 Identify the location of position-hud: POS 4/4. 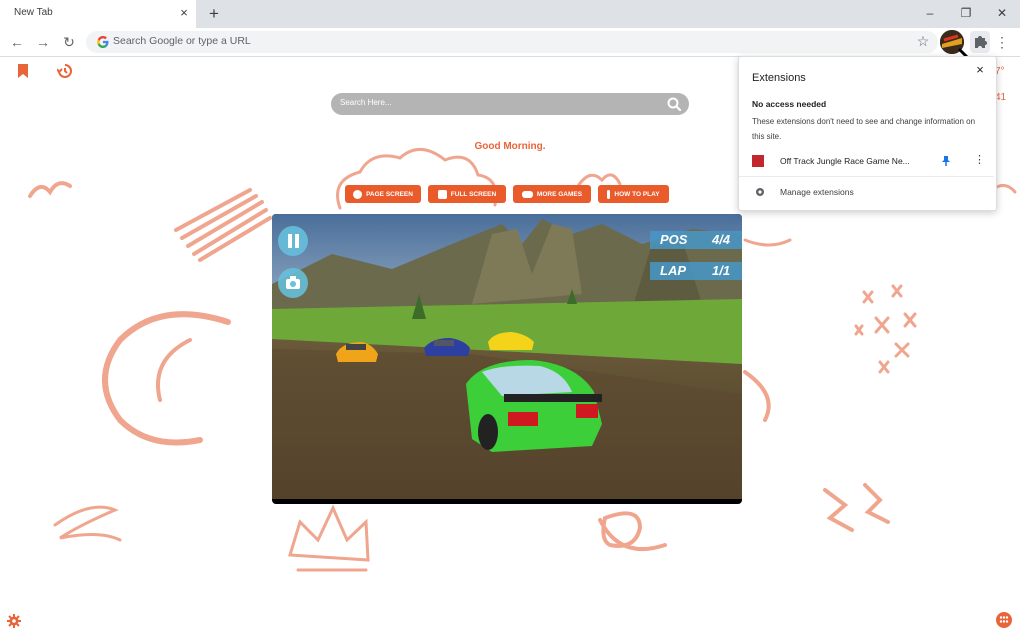
(696, 240).